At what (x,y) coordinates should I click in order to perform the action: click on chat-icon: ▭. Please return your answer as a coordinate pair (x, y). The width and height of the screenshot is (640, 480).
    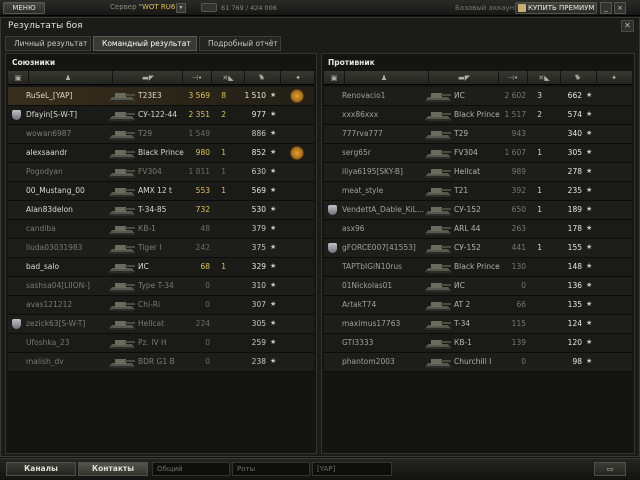
    Looking at the image, I should click on (610, 469).